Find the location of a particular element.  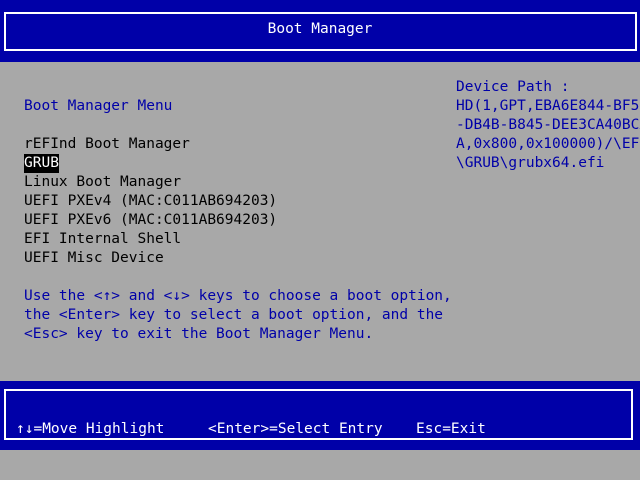

boot-option-label: UEFI Misc Device is located at coordinates (94, 258).